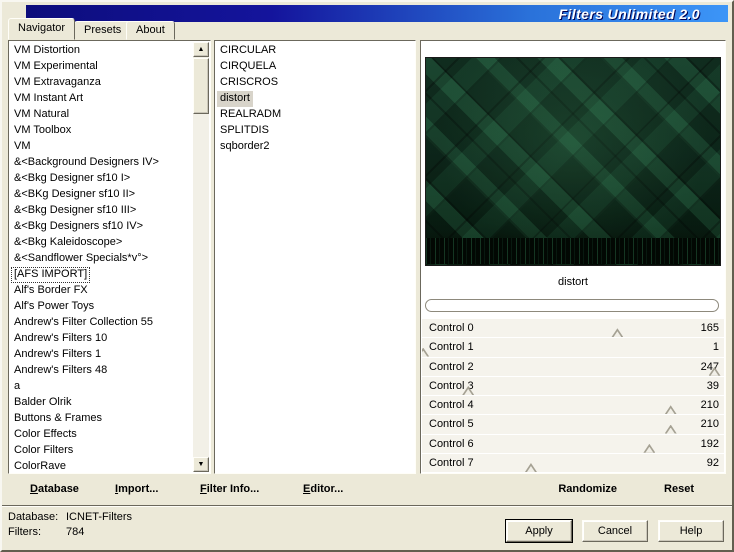 The image size is (734, 552). I want to click on category-item: ColorRave, so click(40, 465).